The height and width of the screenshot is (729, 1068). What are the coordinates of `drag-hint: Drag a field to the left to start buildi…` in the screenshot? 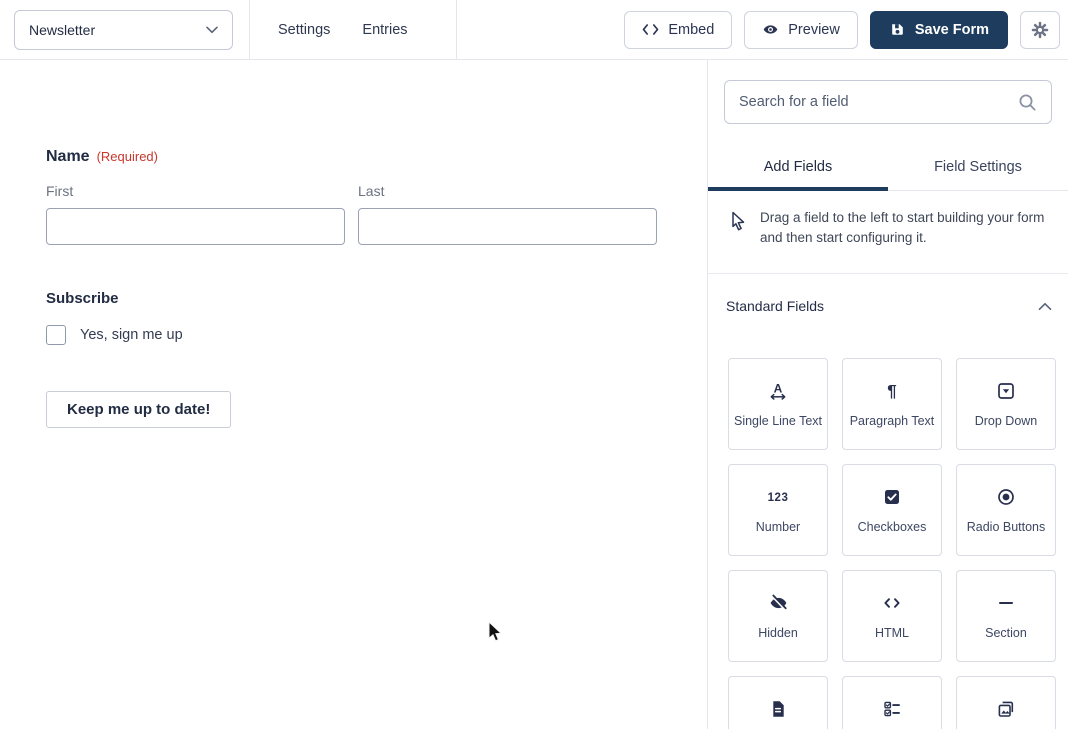 It's located at (888, 232).